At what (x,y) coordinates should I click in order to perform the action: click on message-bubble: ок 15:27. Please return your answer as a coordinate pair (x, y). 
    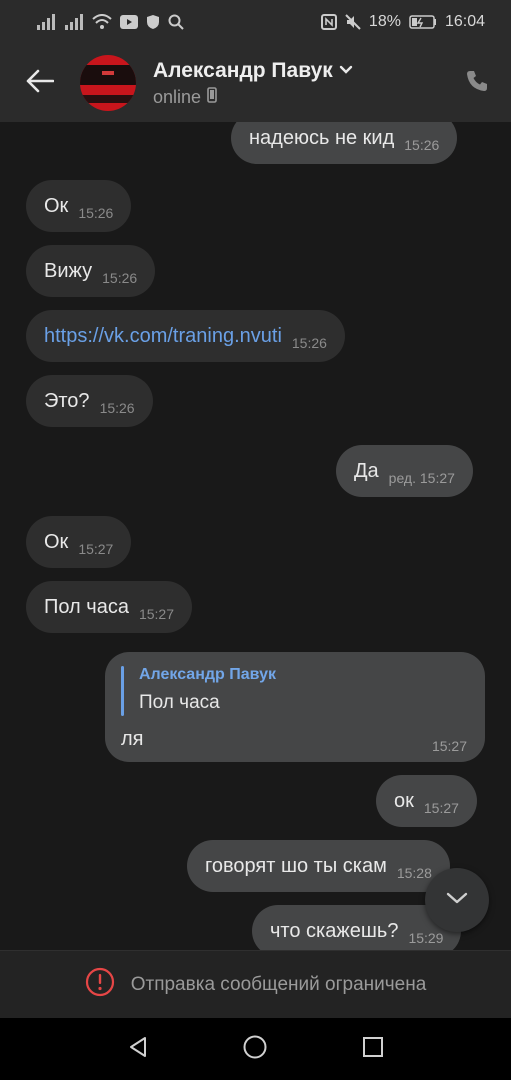
    Looking at the image, I should click on (426, 801).